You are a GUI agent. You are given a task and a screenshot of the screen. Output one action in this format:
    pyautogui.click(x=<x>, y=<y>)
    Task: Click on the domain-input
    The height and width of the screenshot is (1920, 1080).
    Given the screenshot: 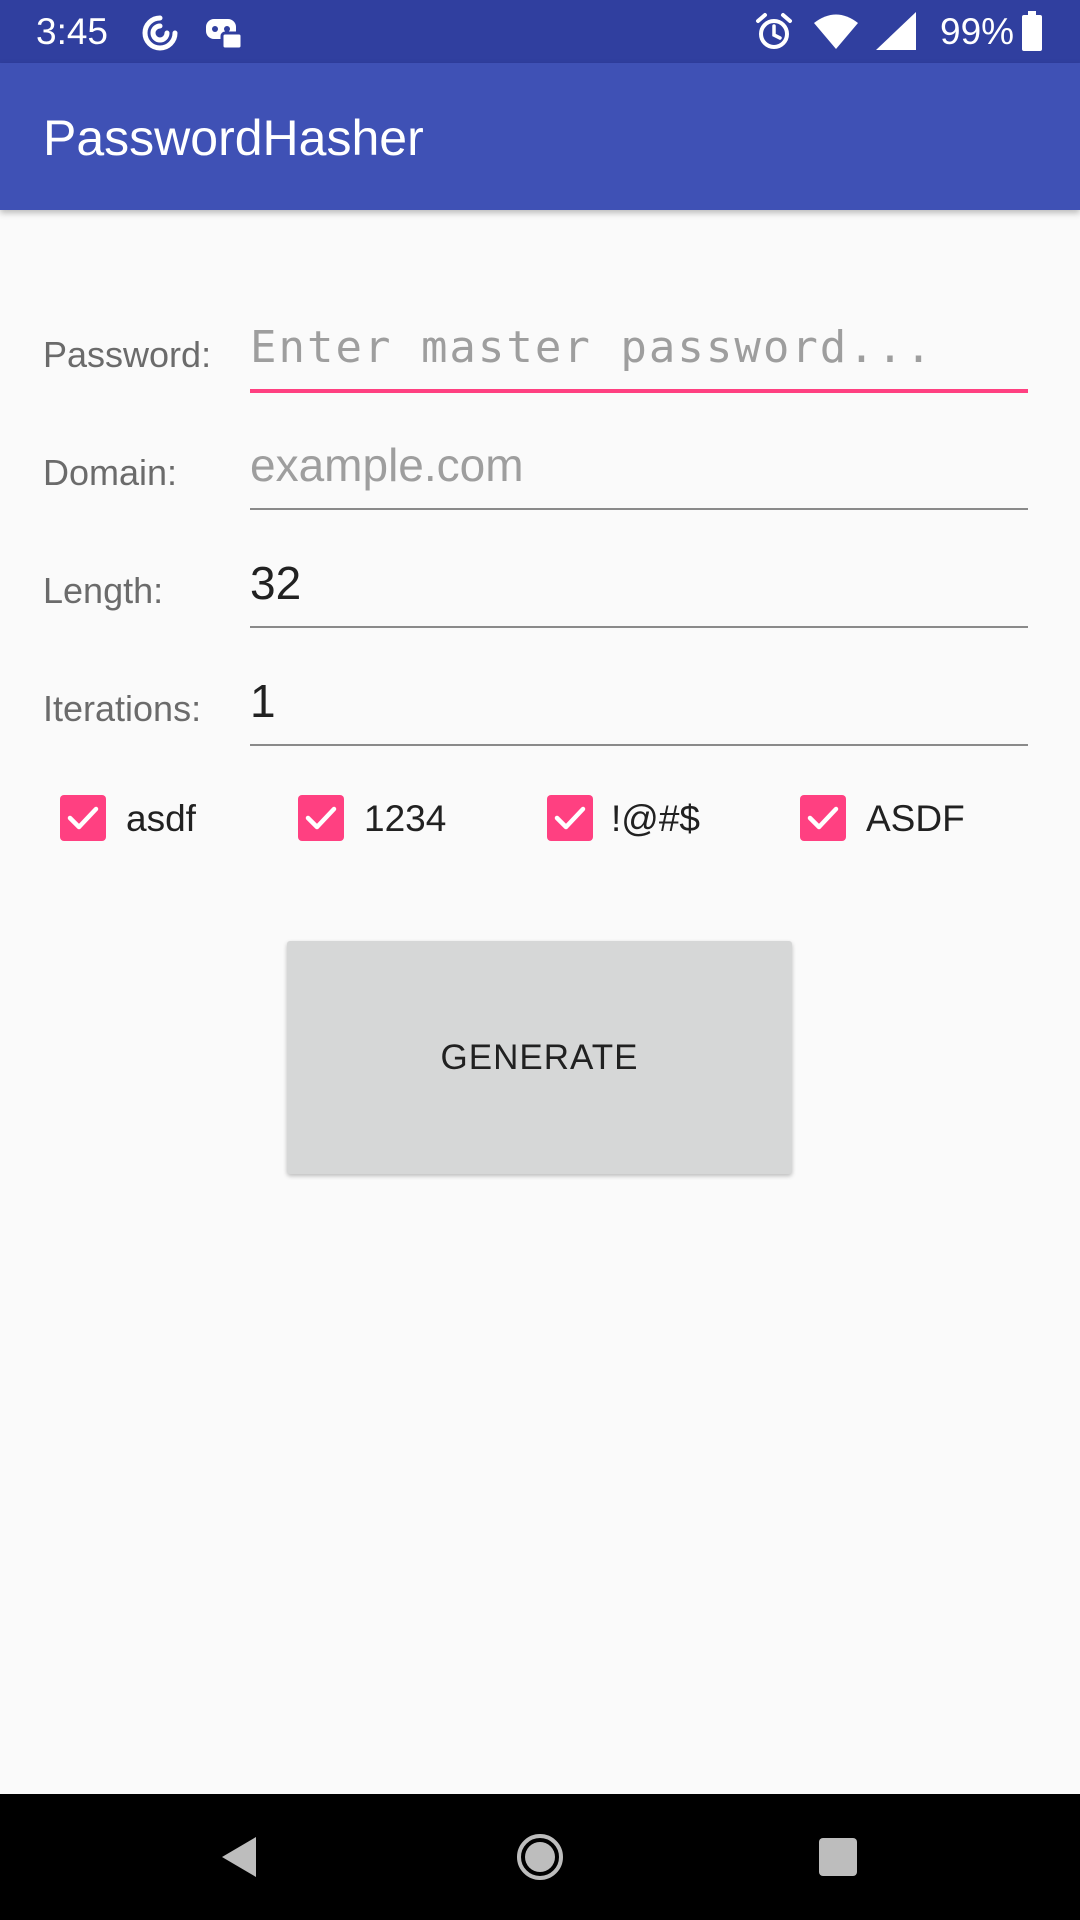 What is the action you would take?
    pyautogui.click(x=639, y=458)
    